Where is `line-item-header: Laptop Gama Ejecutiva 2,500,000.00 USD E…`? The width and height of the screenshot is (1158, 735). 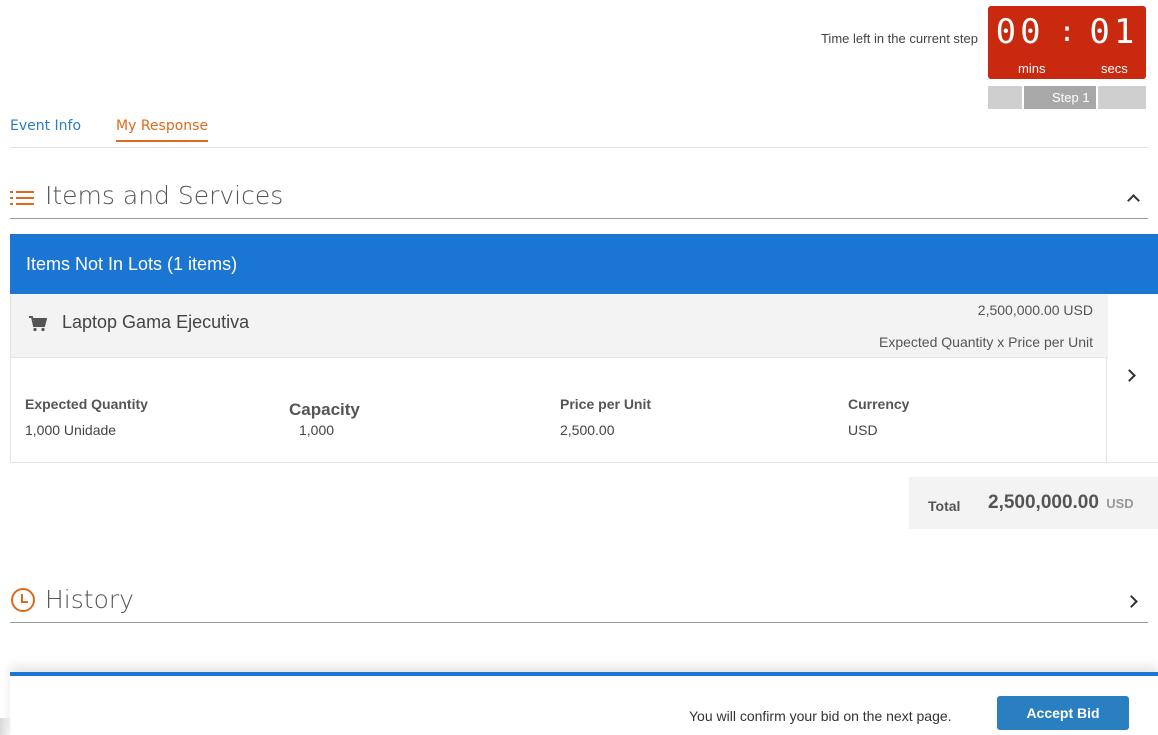
line-item-header: Laptop Gama Ejecutiva 2,500,000.00 USD E… is located at coordinates (559, 326).